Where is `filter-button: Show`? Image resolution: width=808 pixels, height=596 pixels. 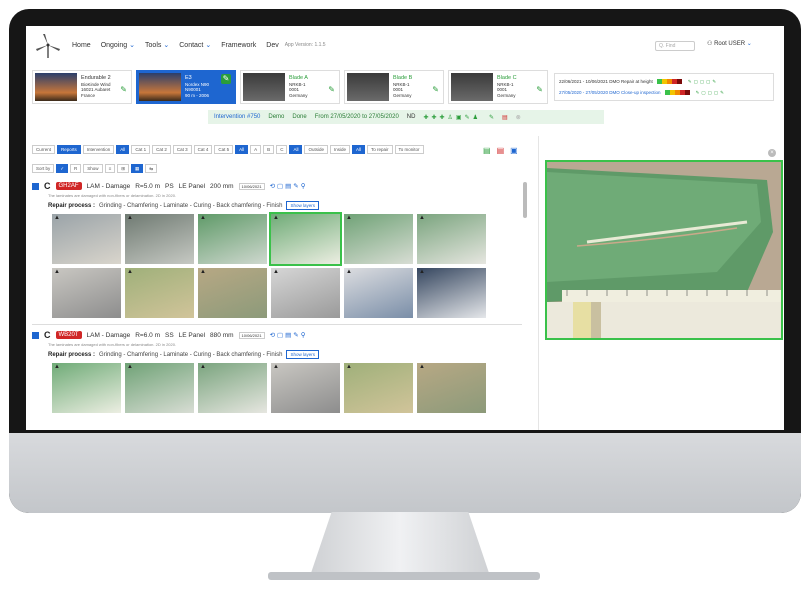 filter-button: Show is located at coordinates (93, 168).